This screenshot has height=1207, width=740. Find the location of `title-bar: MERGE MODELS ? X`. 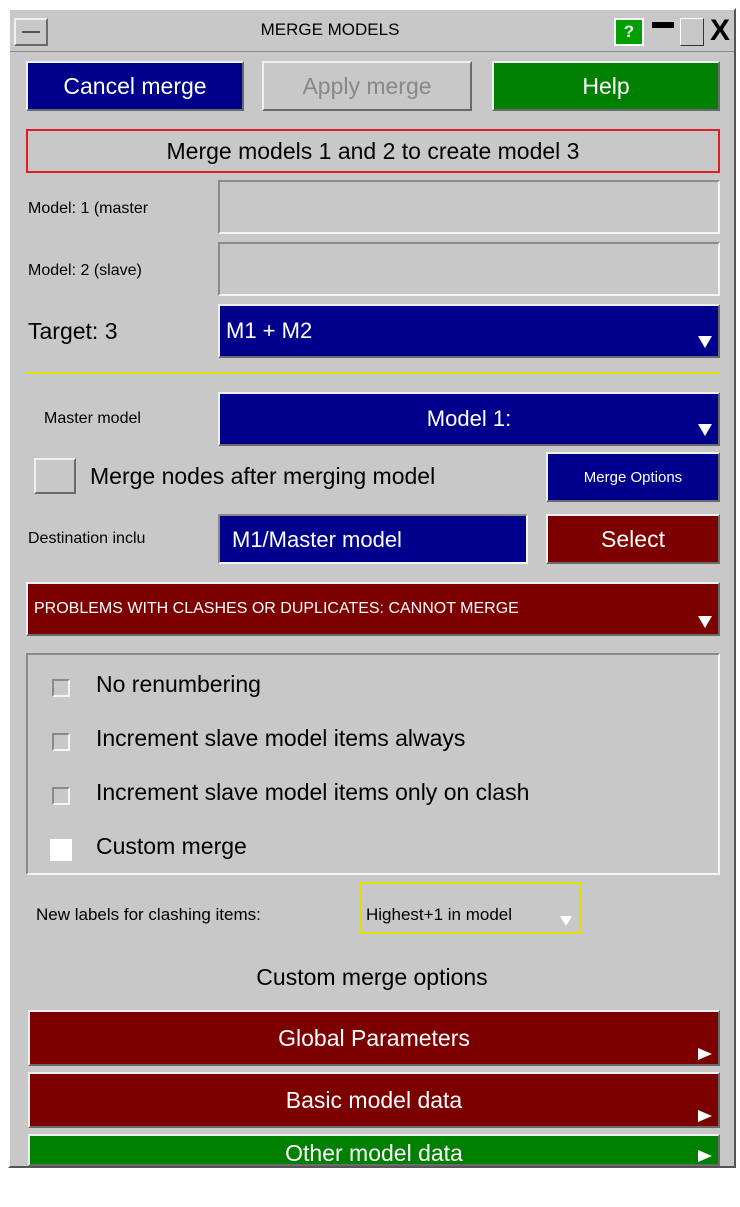

title-bar: MERGE MODELS ? X is located at coordinates (372, 31).